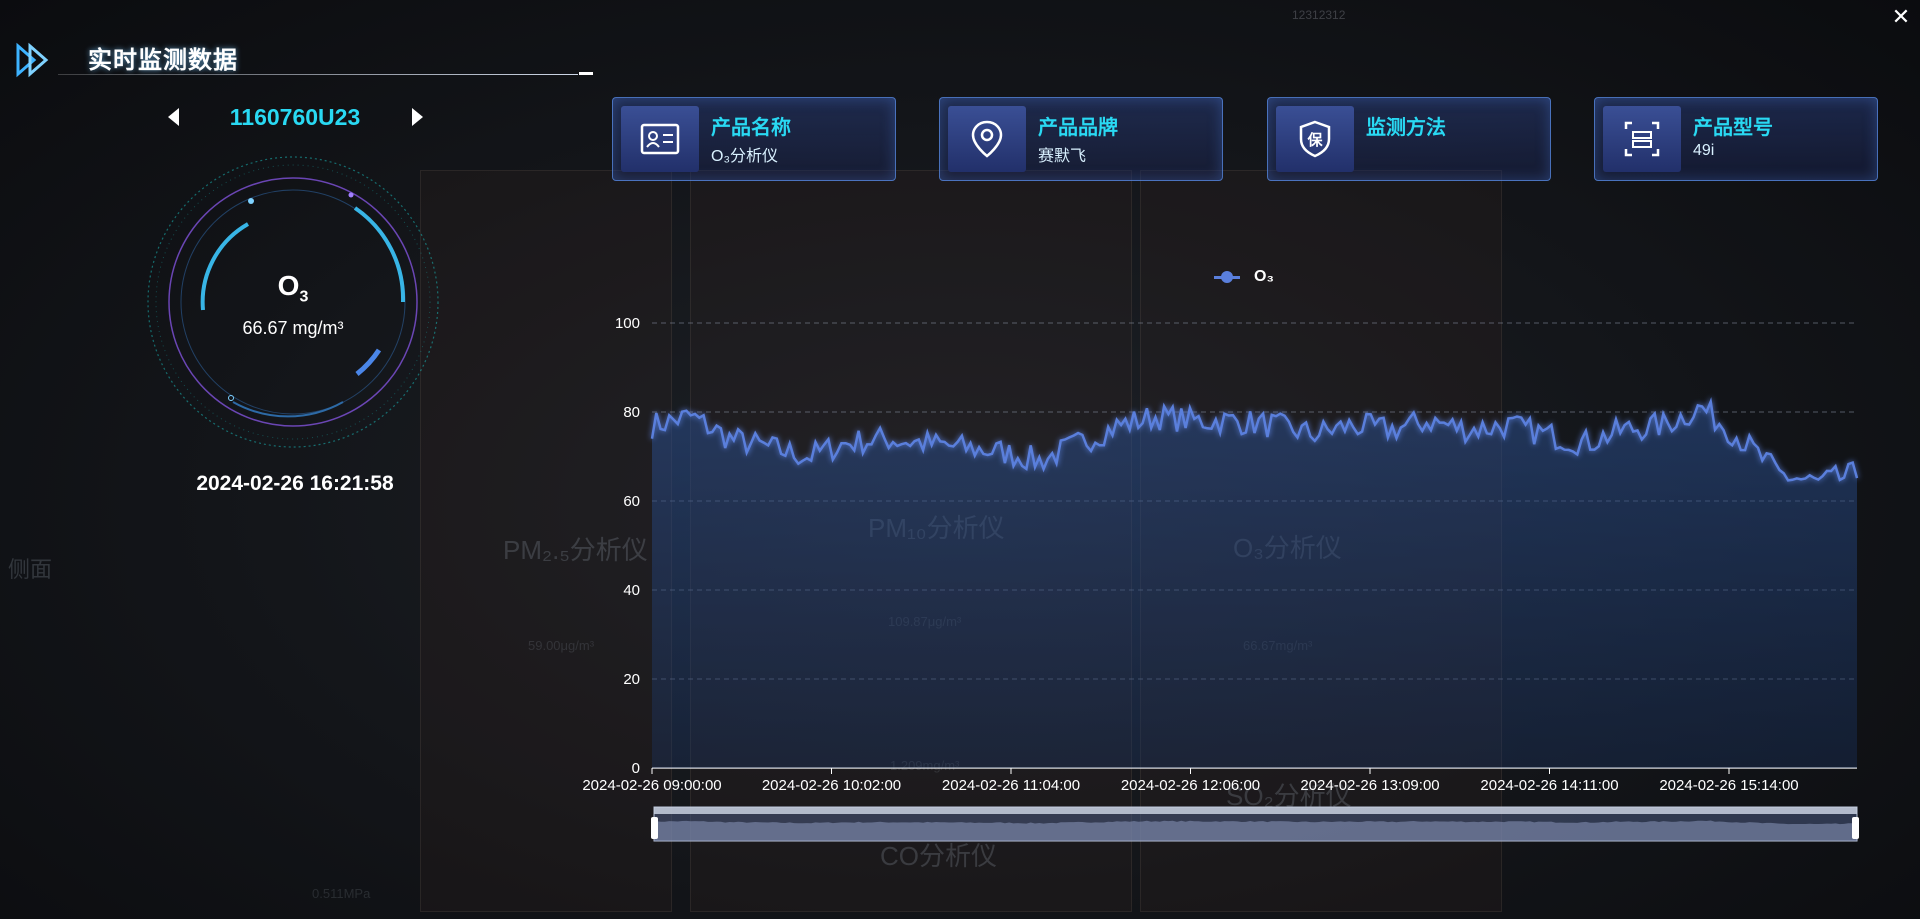 The width and height of the screenshot is (1920, 919). What do you see at coordinates (1549, 785) in the screenshot?
I see `x-tick-label: 2024-02-26 14:11:00` at bounding box center [1549, 785].